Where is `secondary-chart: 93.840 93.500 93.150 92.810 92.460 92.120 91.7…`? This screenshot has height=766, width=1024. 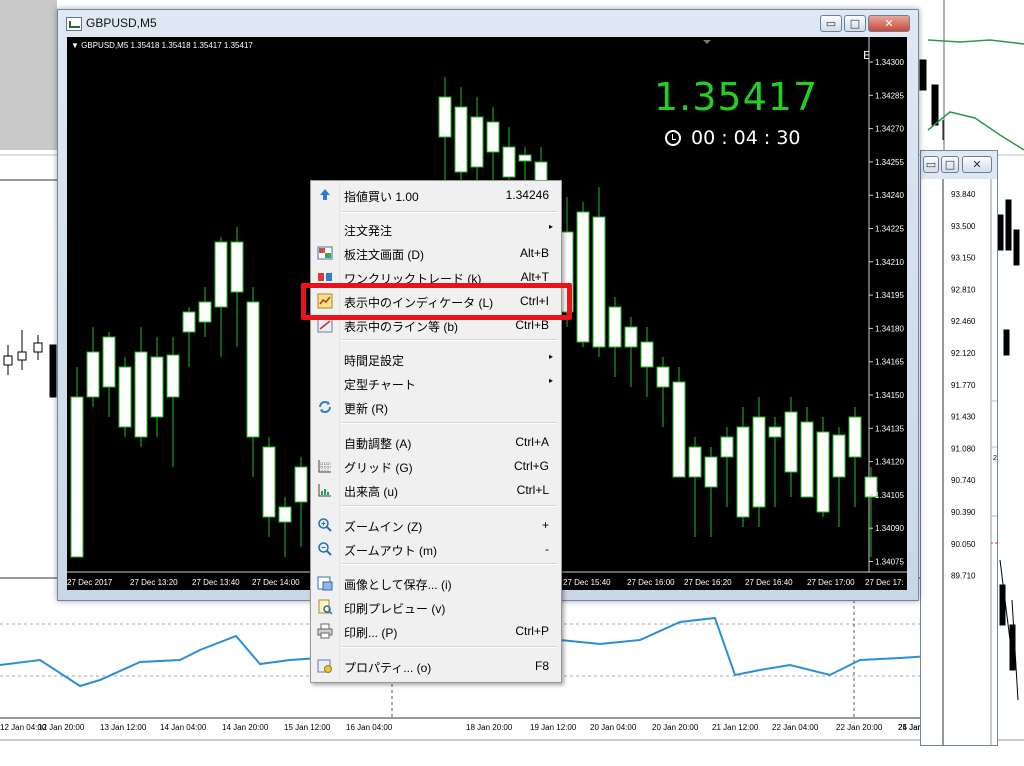
secondary-chart: 93.840 93.500 93.150 92.810 92.460 92.120 91.7… is located at coordinates (959, 462).